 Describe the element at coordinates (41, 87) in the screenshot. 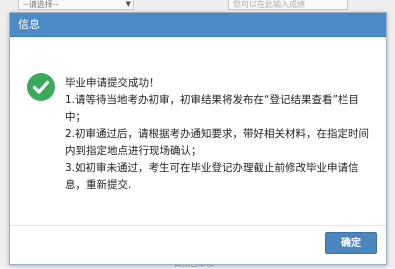

I see `check-circle-icon` at that location.